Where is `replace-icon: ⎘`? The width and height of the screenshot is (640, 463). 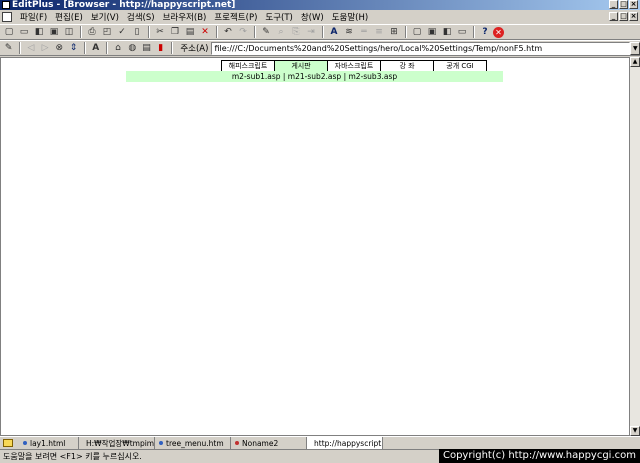
replace-icon: ⎘ is located at coordinates (296, 32).